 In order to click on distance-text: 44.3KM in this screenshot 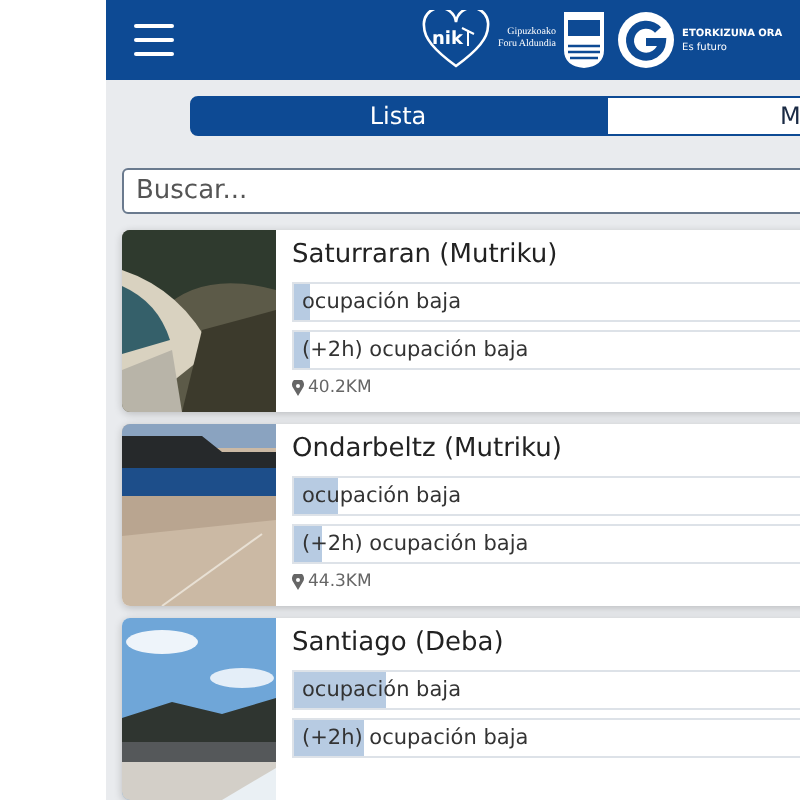, I will do `click(340, 582)`.